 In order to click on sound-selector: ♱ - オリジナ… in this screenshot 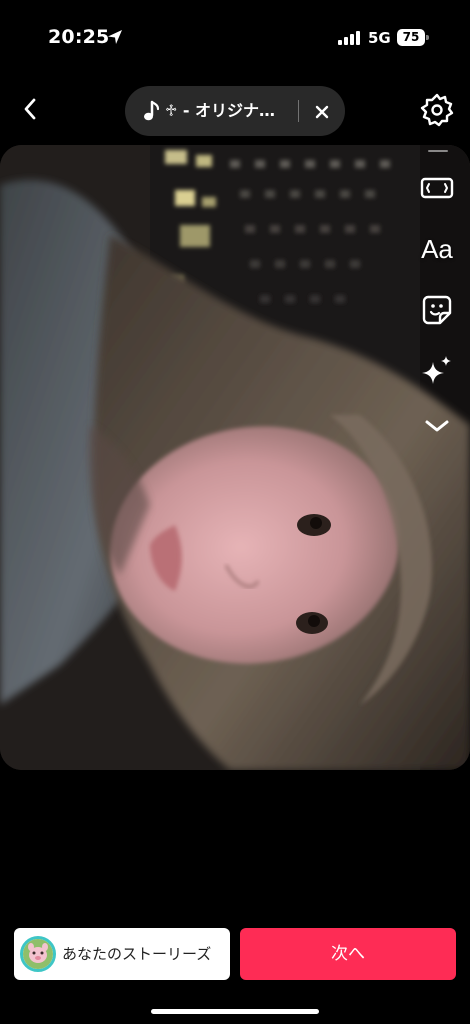, I will do `click(235, 111)`.